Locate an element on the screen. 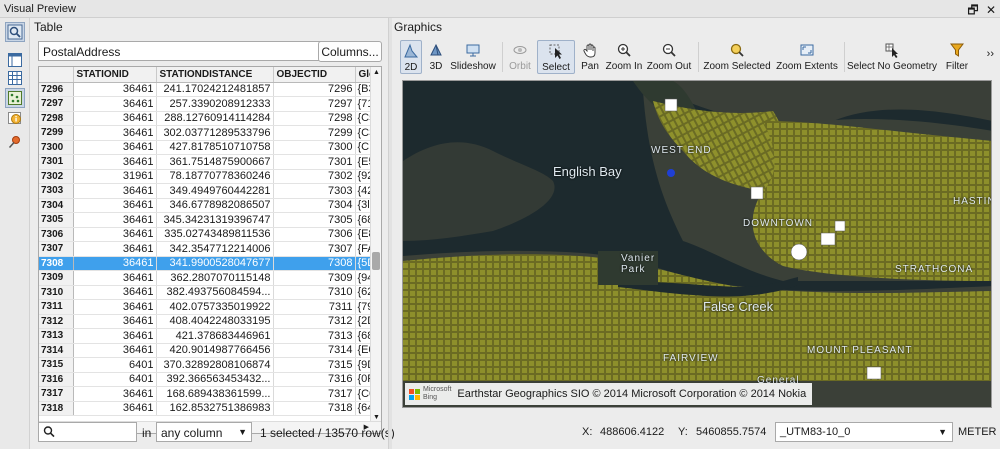  globalid-cell: {B3 is located at coordinates (363, 89).